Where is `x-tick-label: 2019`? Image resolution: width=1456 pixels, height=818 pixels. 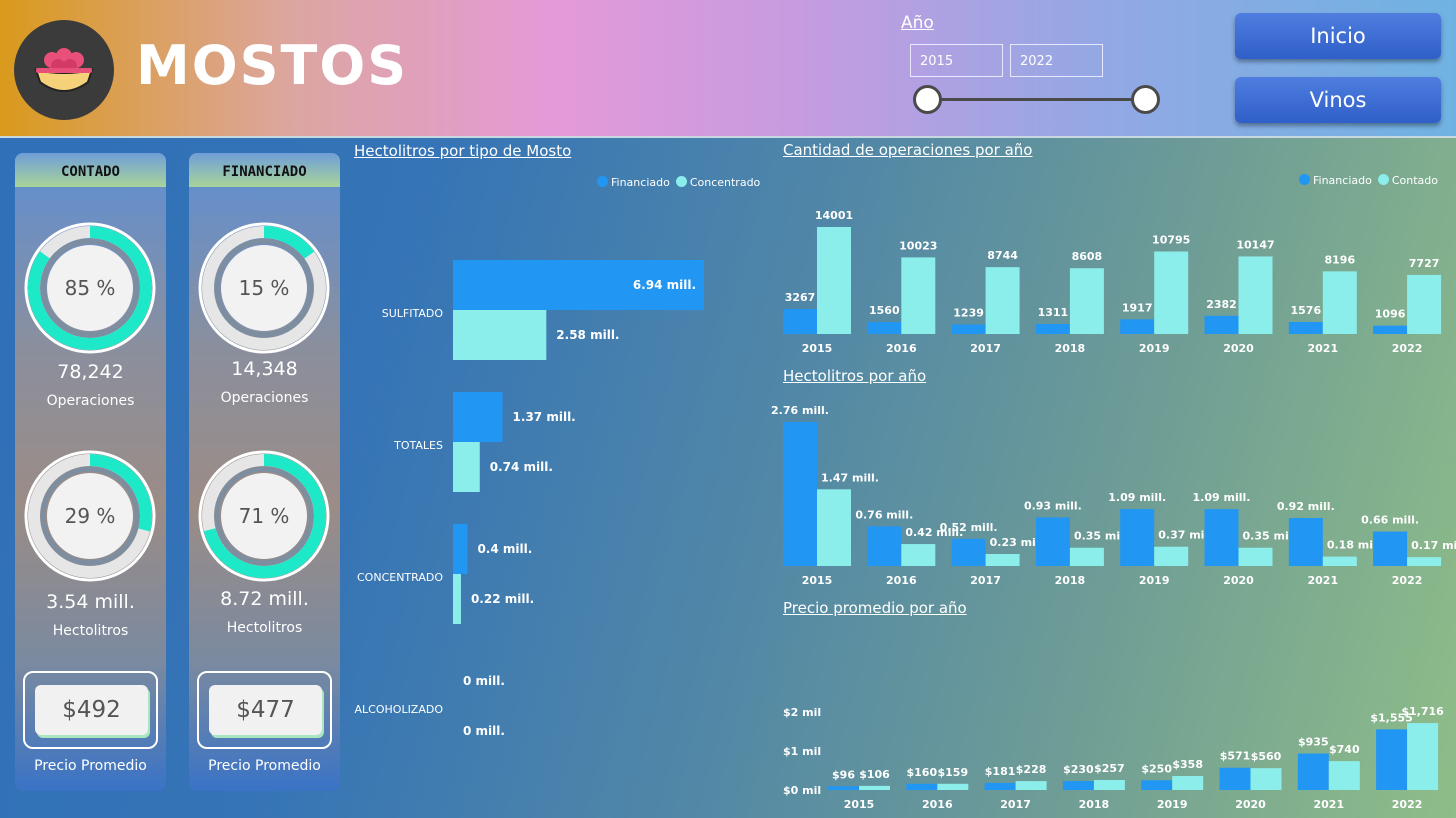
x-tick-label: 2019 is located at coordinates (1154, 580).